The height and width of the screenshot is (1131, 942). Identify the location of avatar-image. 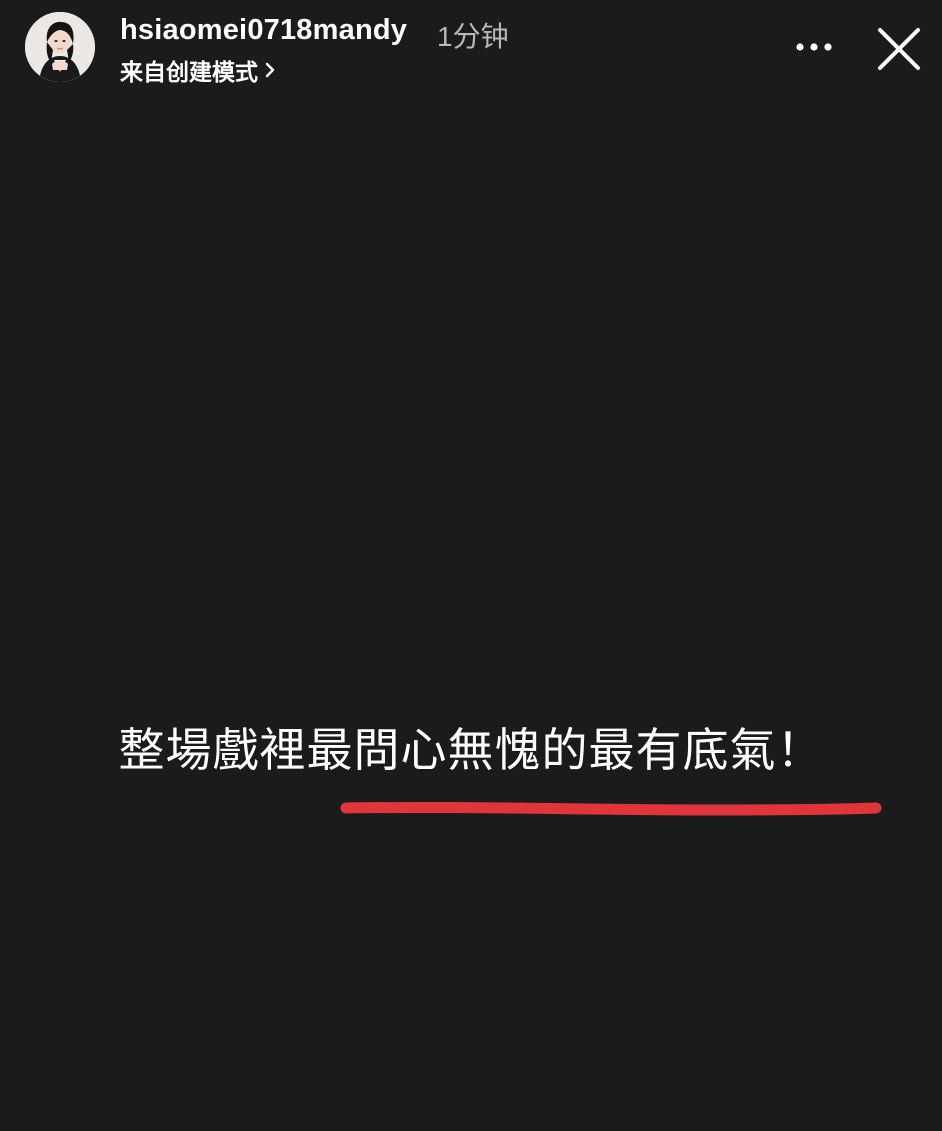
(60, 47).